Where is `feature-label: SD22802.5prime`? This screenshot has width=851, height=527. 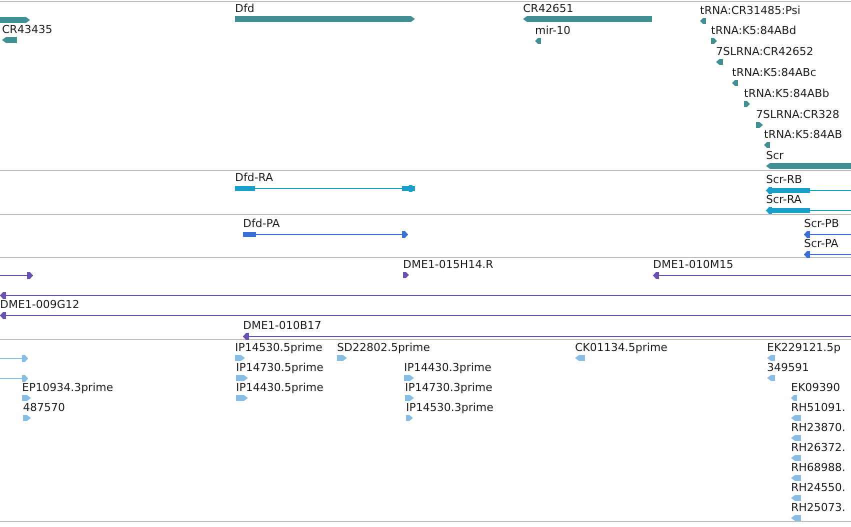 feature-label: SD22802.5prime is located at coordinates (383, 347).